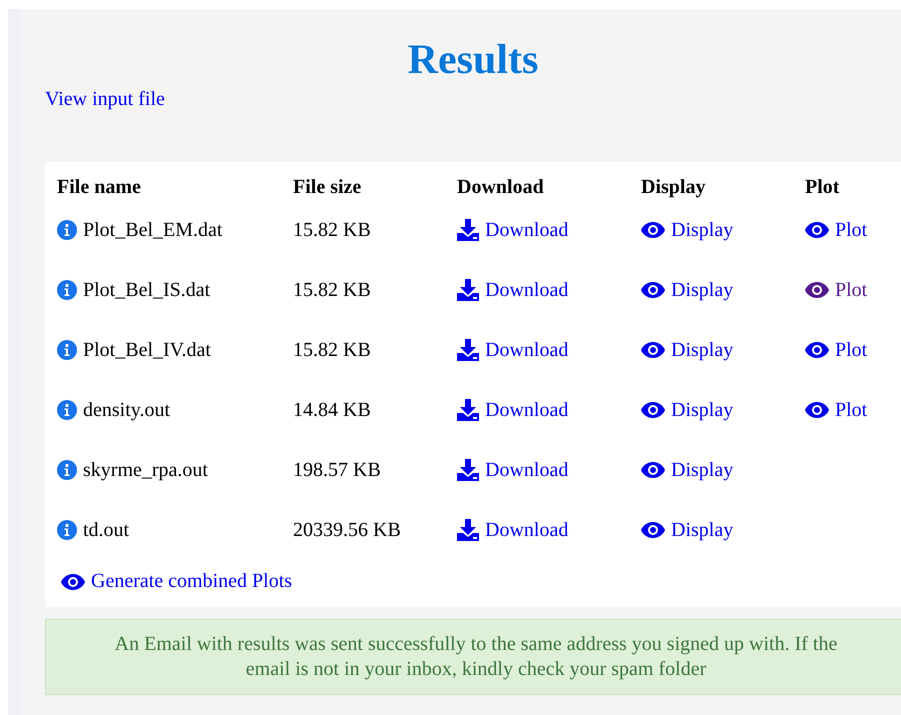 This screenshot has width=901, height=715. What do you see at coordinates (337, 469) in the screenshot?
I see `file-size: 198.57 KB` at bounding box center [337, 469].